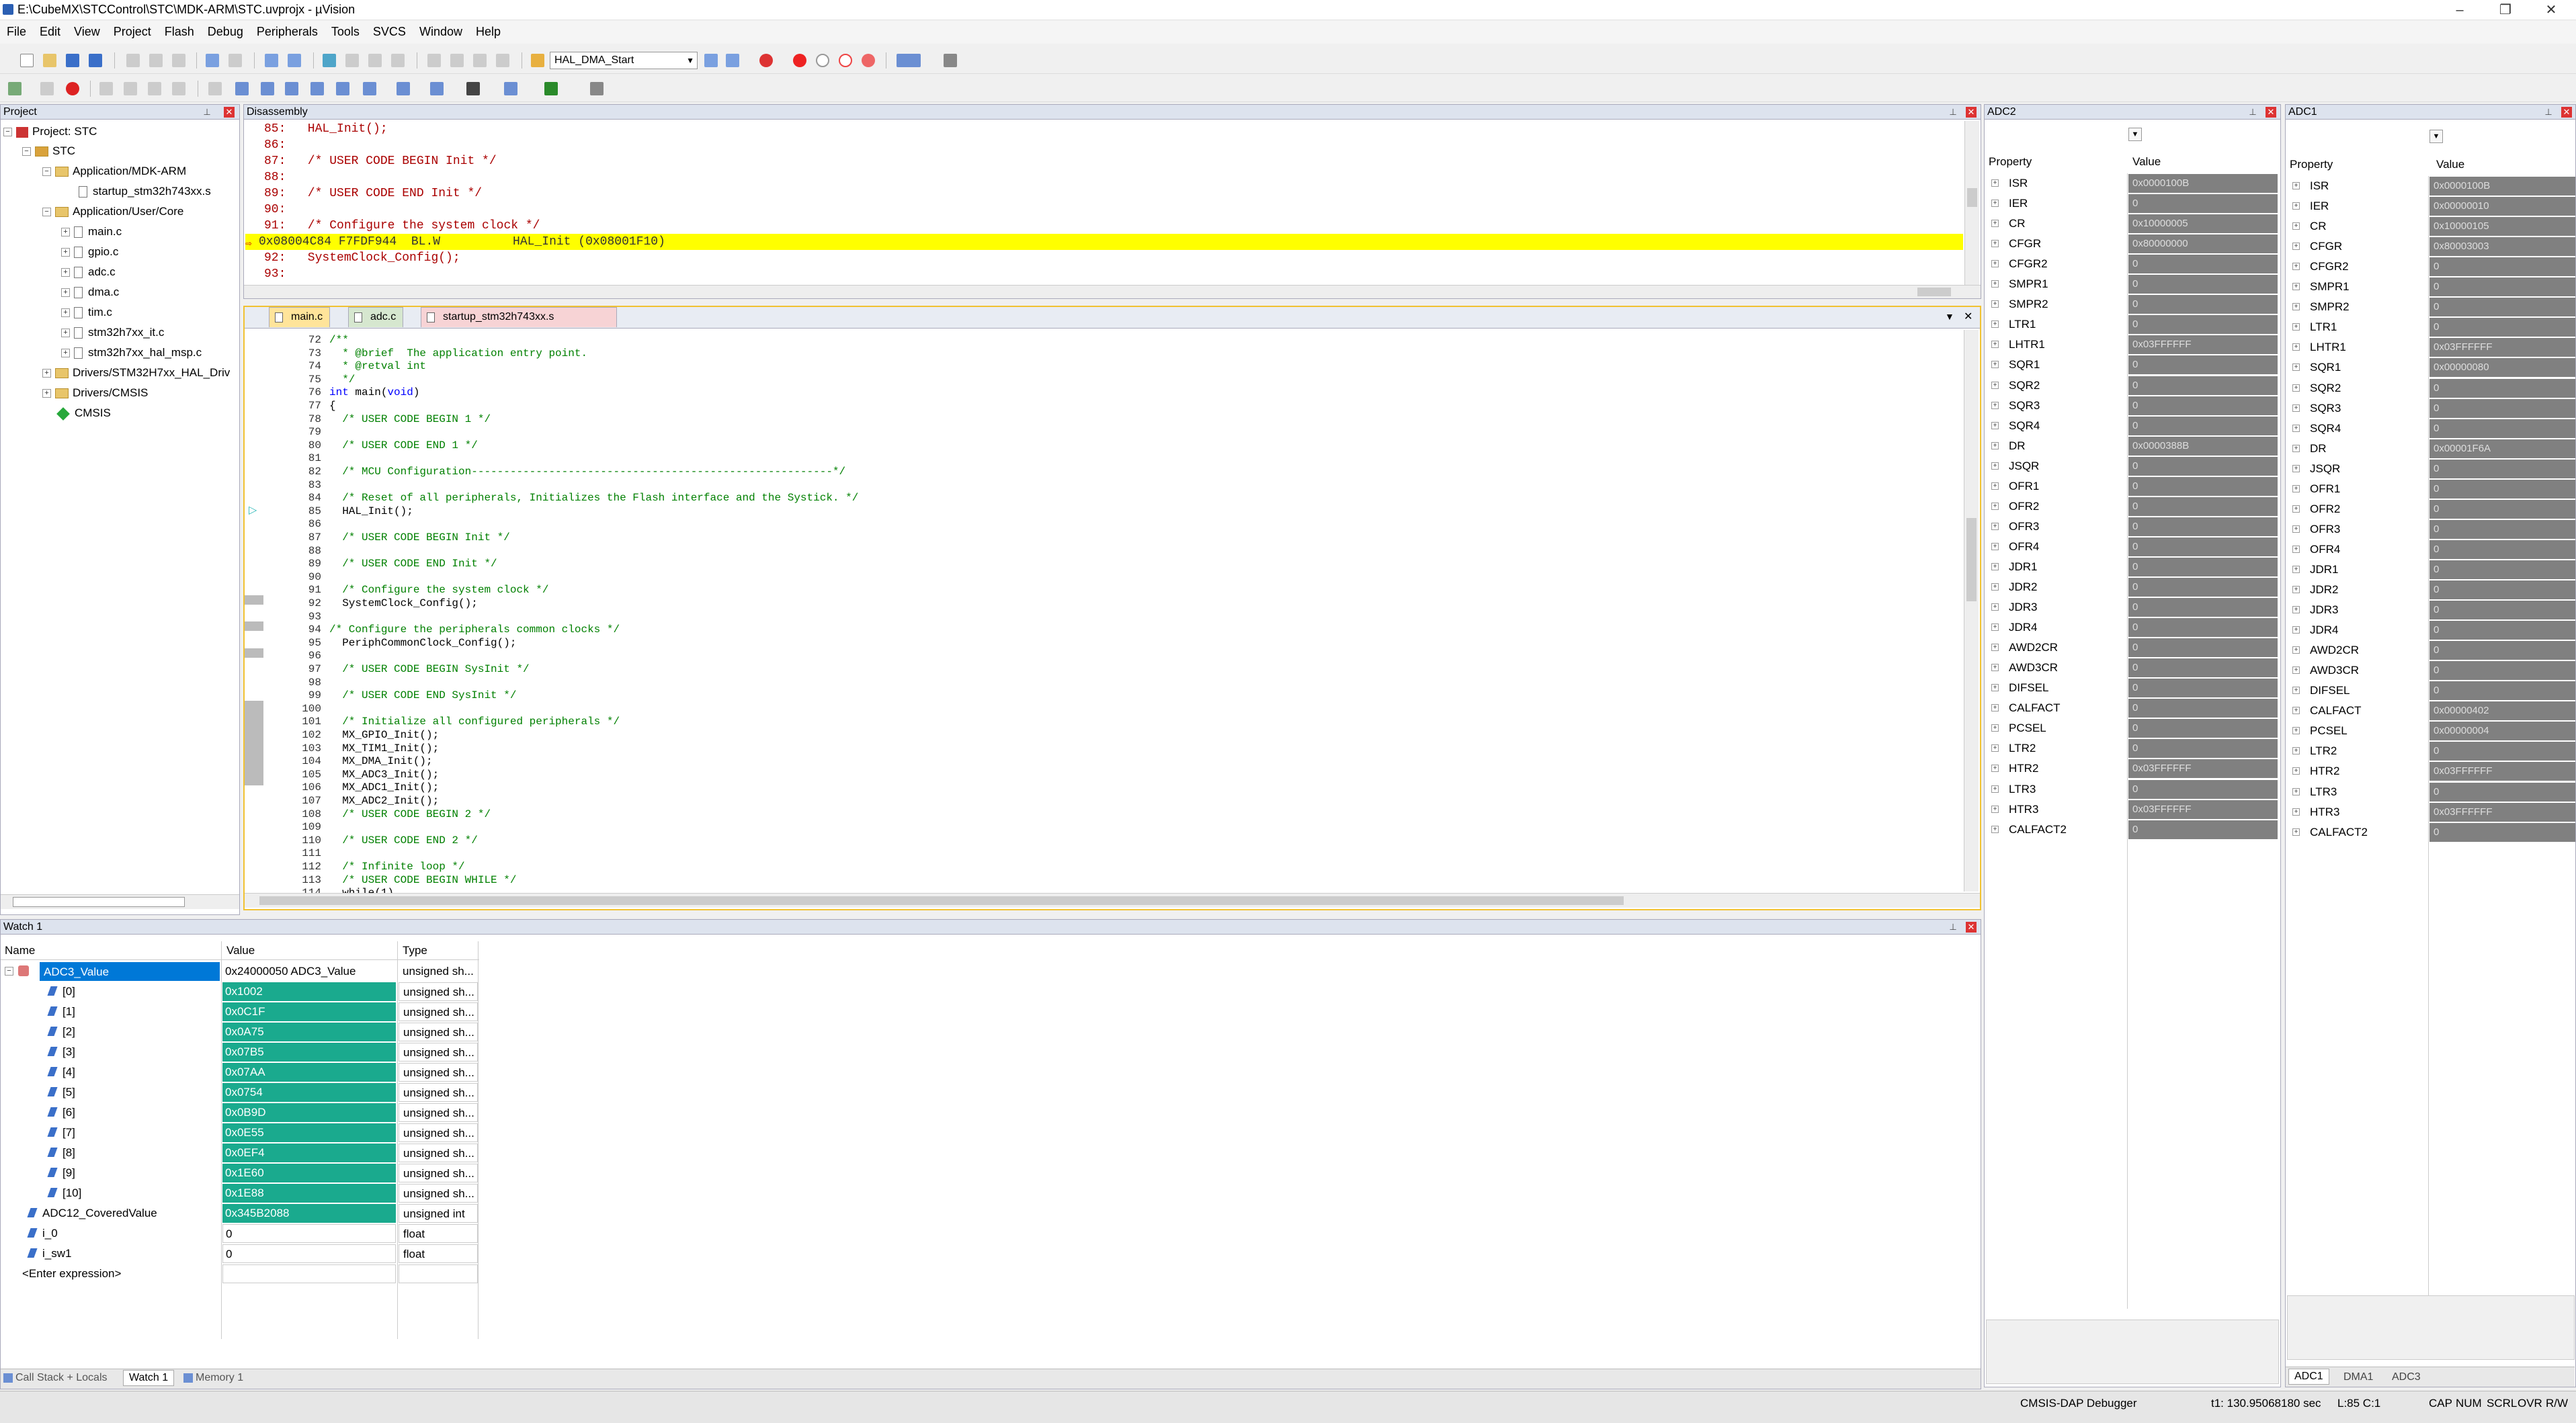  I want to click on find-in-files-icon, so click(537, 60).